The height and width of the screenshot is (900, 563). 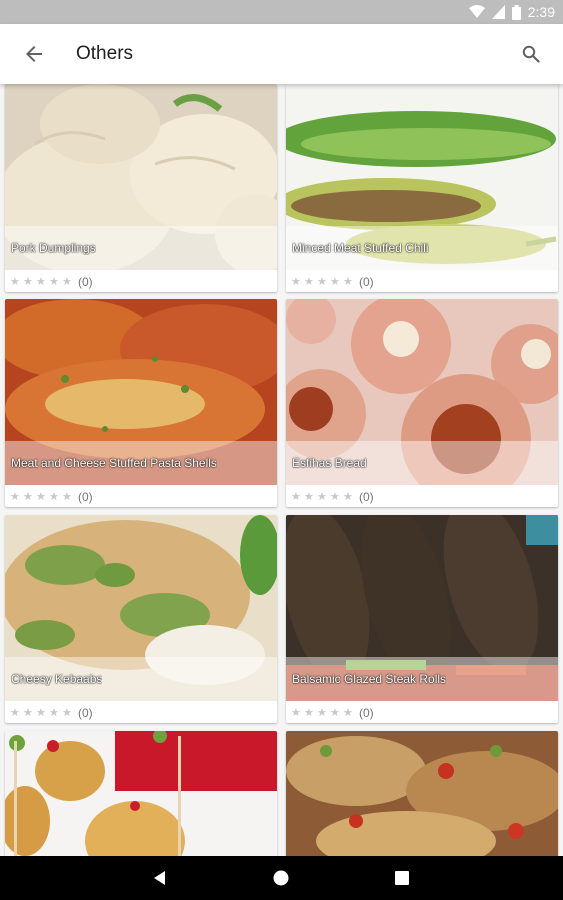 I want to click on status-icons: 2:39, so click(x=511, y=12).